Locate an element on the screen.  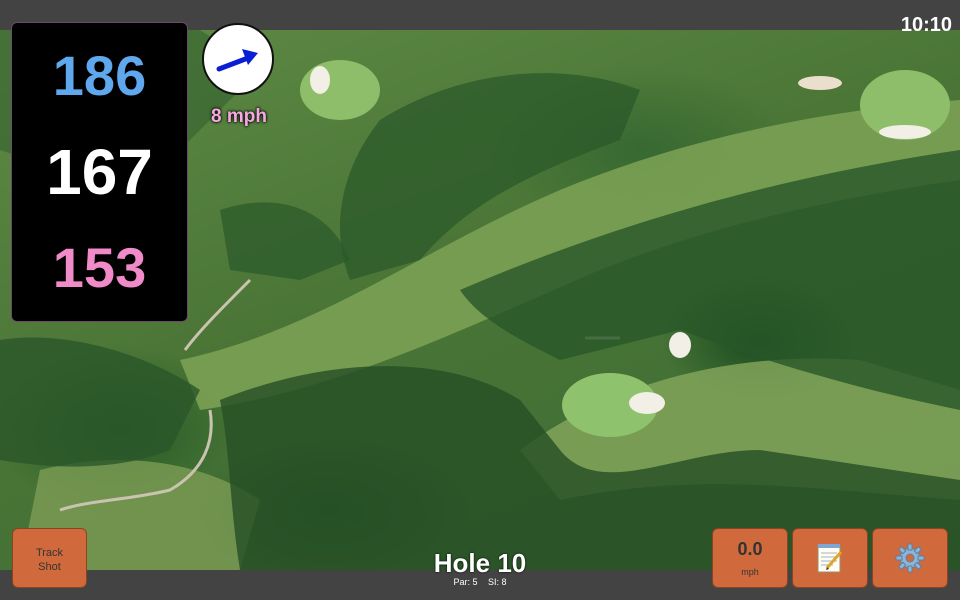
track-shot-label-line2: Shot is located at coordinates (49, 567).